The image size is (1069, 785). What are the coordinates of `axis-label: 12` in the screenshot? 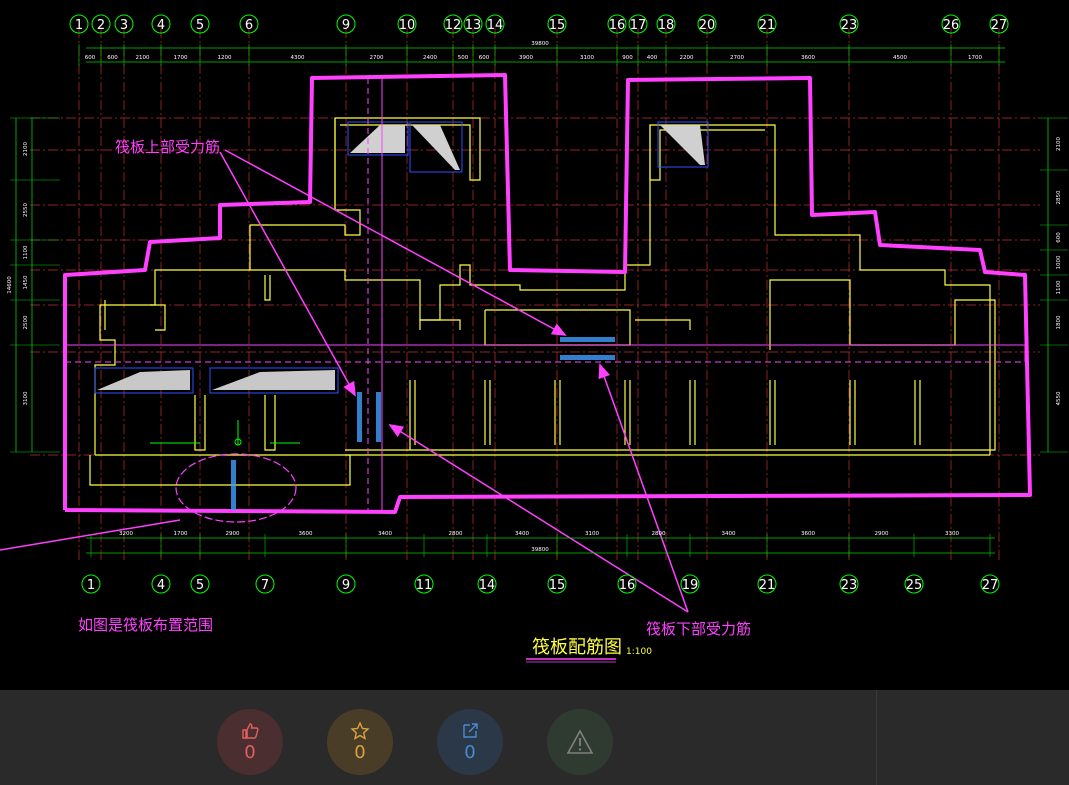 It's located at (453, 25).